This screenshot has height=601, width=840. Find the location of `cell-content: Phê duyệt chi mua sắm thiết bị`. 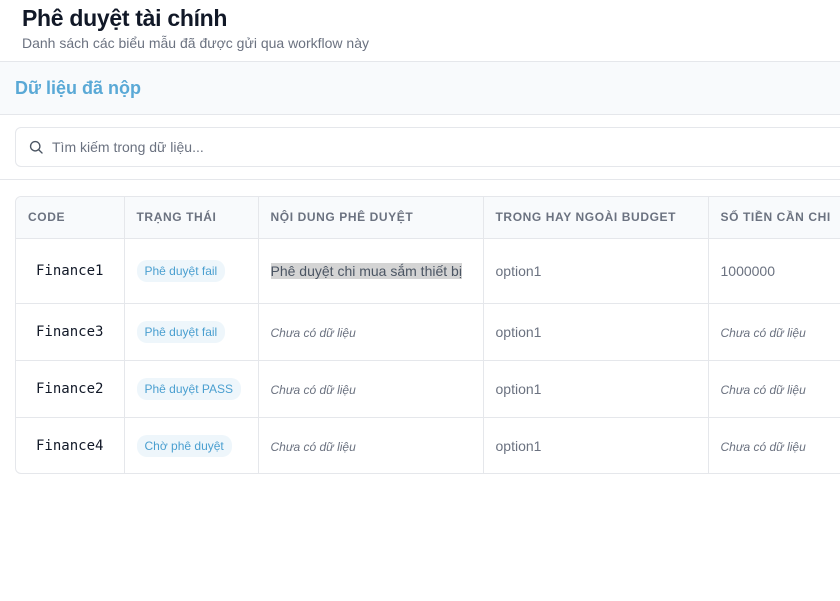

cell-content: Phê duyệt chi mua sắm thiết bị is located at coordinates (371, 271).